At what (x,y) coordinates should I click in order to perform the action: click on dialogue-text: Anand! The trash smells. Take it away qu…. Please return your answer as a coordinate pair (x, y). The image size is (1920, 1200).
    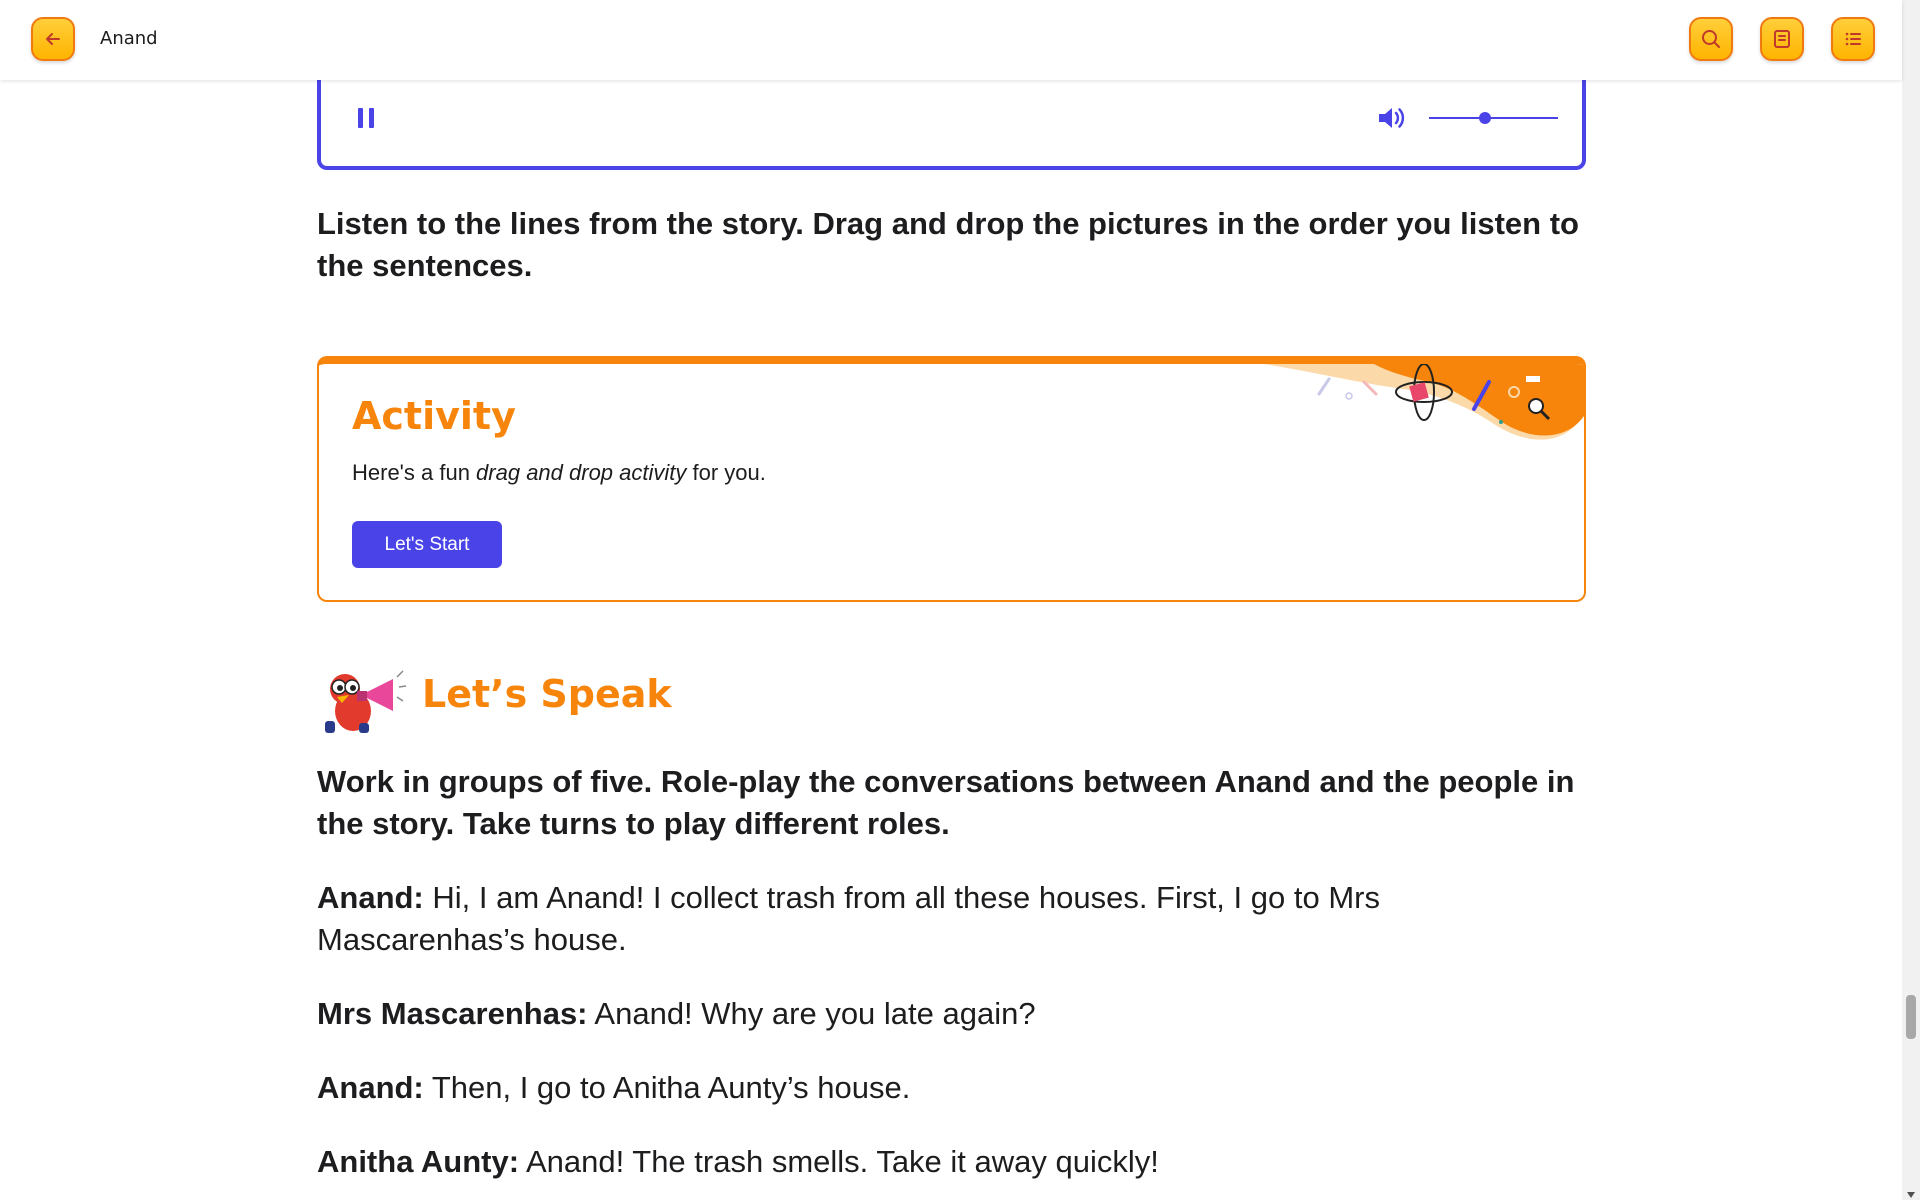
    Looking at the image, I should click on (839, 1161).